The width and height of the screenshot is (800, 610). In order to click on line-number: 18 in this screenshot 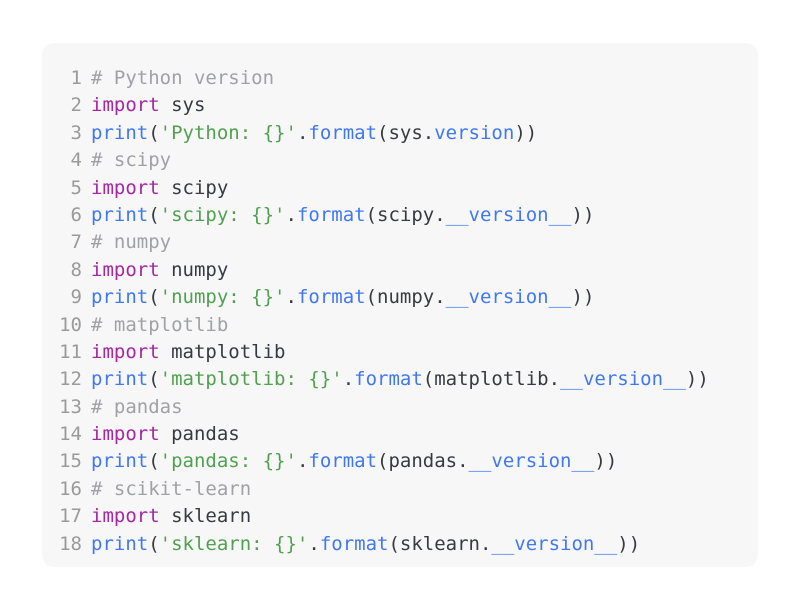, I will do `click(70, 543)`.